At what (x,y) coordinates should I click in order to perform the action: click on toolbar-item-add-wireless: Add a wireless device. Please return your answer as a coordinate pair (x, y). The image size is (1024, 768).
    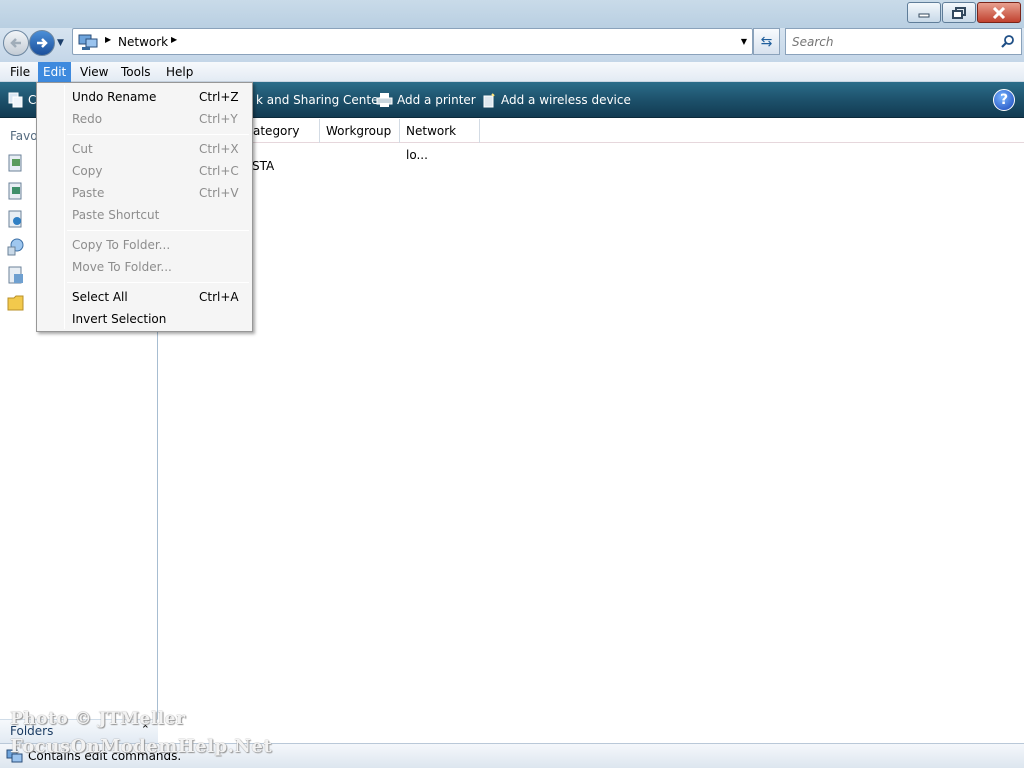
    Looking at the image, I should click on (556, 100).